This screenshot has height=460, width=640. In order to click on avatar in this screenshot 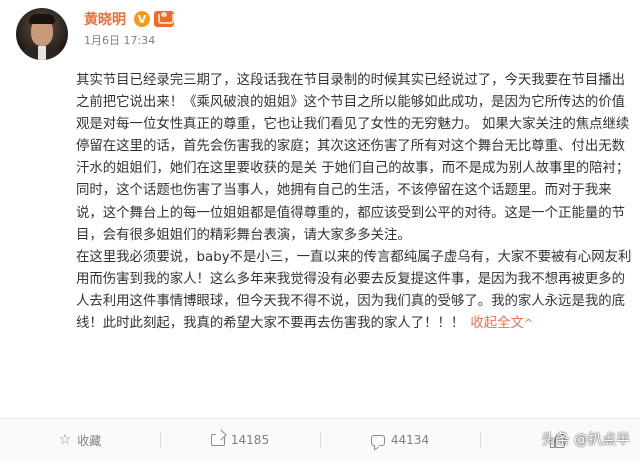, I will do `click(42, 34)`.